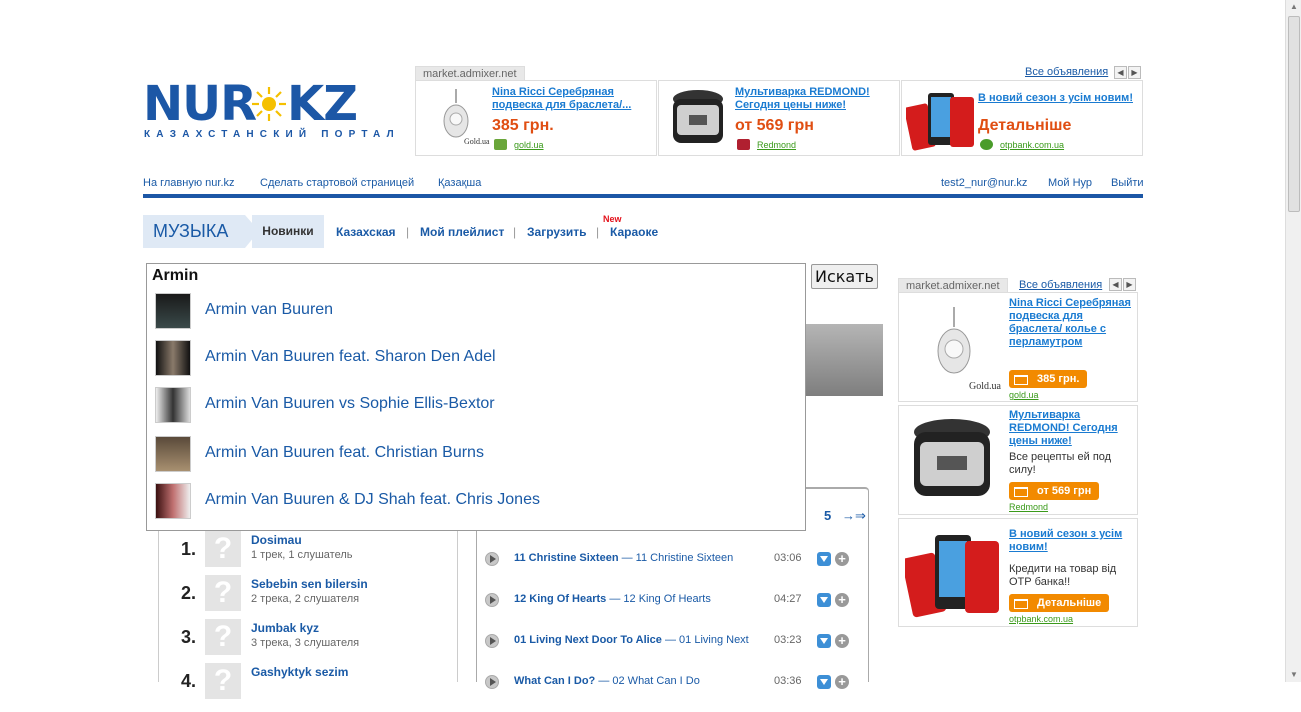 This screenshot has height=712, width=1301. What do you see at coordinates (189, 183) in the screenshot?
I see `home-link: На главную nur.kz` at bounding box center [189, 183].